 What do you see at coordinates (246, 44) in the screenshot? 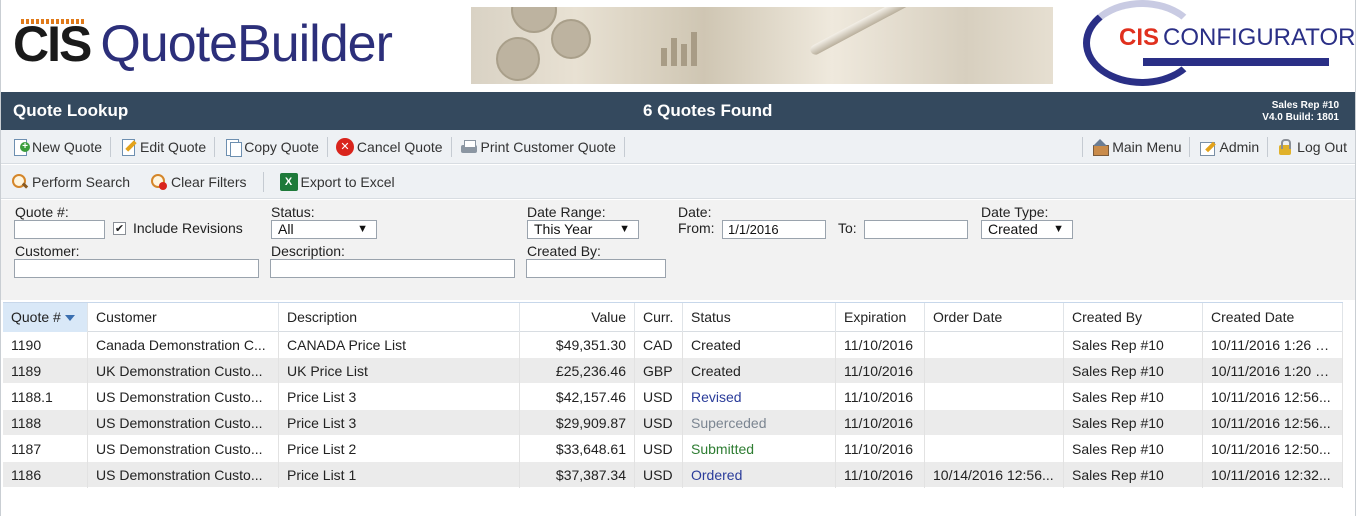
I see `brand-product-name: QuoteBuilder` at bounding box center [246, 44].